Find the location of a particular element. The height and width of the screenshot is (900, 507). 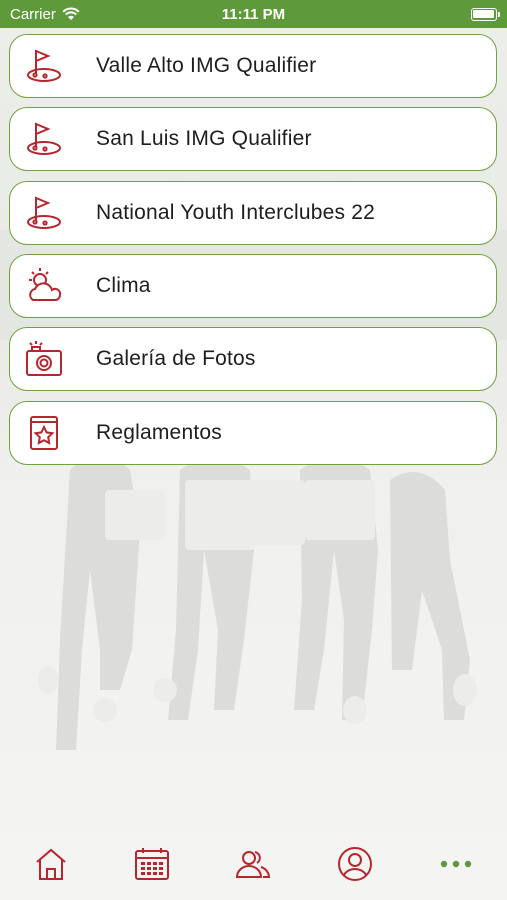

users-icon is located at coordinates (253, 864).